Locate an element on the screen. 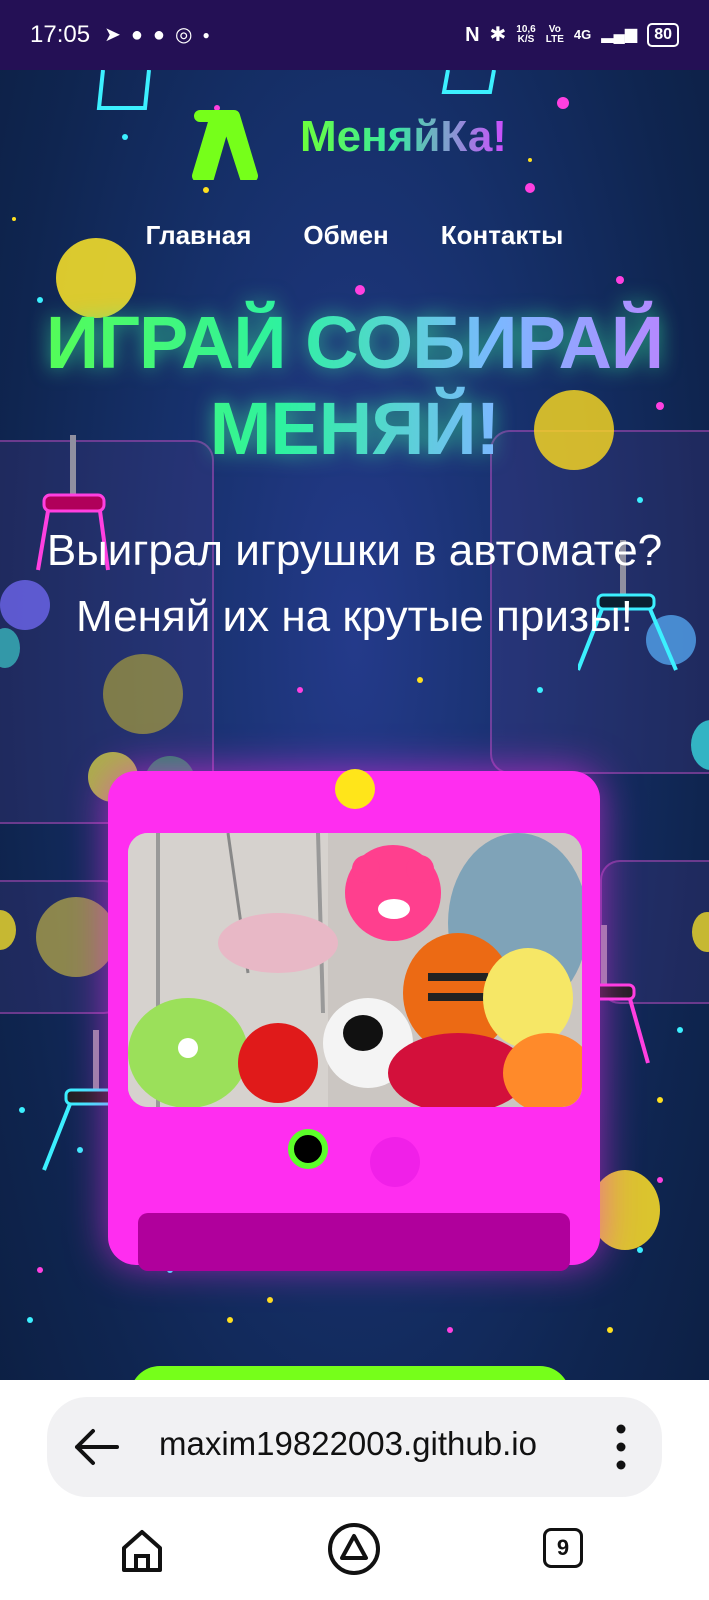  machine-button-pink is located at coordinates (395, 1162).